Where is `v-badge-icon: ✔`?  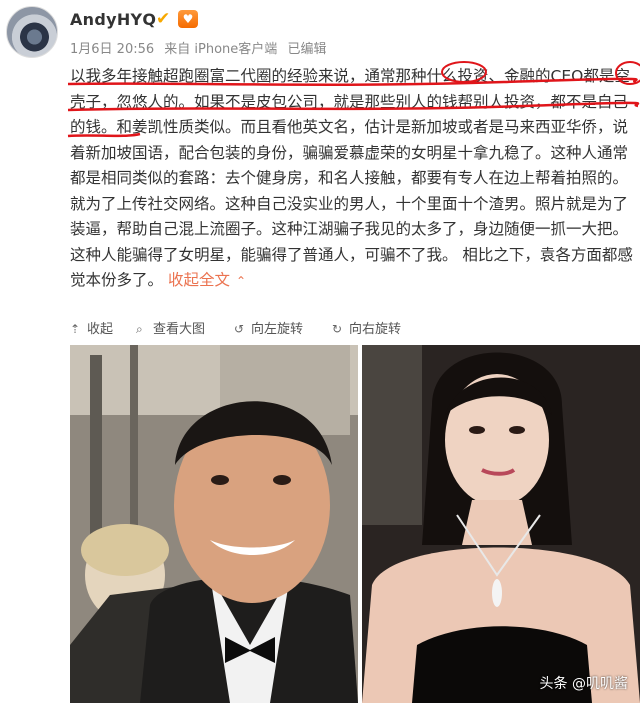 v-badge-icon: ✔ is located at coordinates (163, 19).